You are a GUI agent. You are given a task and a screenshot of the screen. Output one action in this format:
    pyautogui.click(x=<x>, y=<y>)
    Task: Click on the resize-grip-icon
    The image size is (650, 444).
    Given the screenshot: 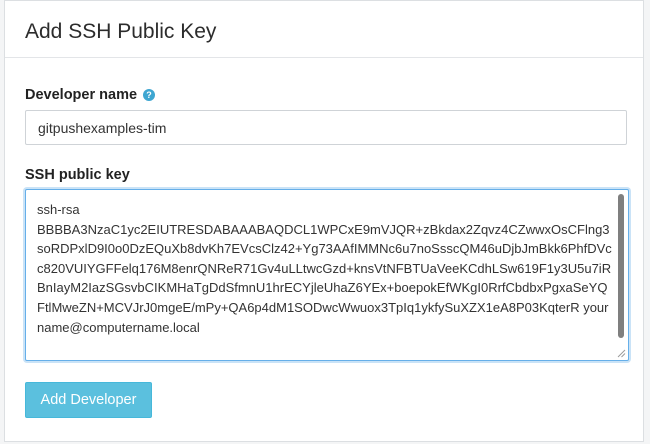 What is the action you would take?
    pyautogui.click(x=621, y=353)
    